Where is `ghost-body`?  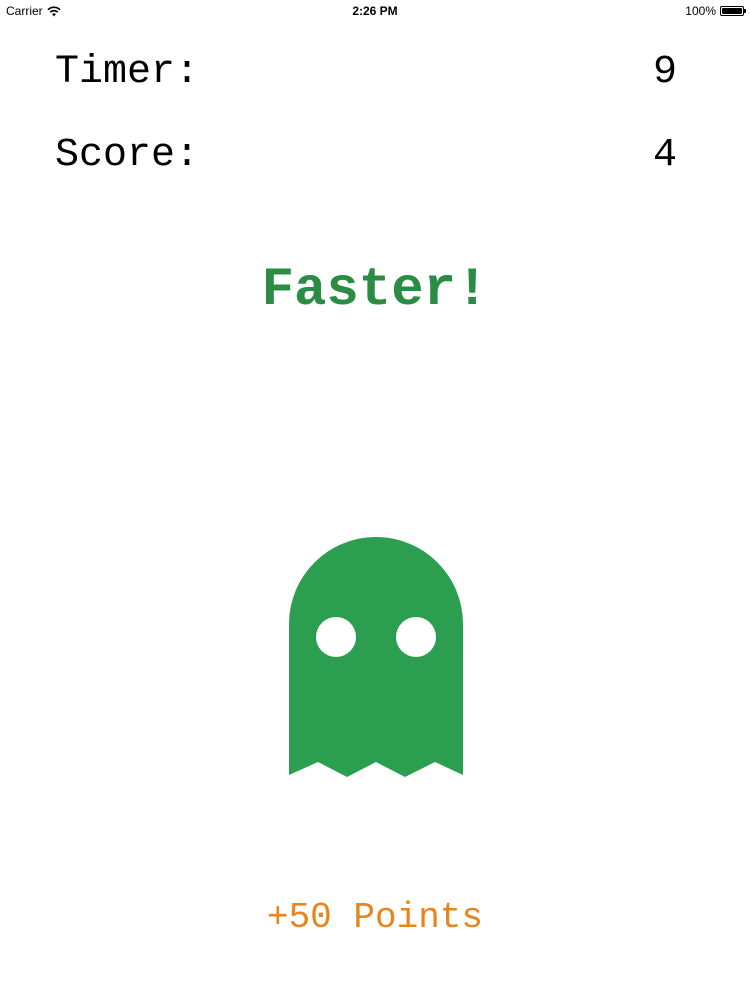
ghost-body is located at coordinates (376, 657).